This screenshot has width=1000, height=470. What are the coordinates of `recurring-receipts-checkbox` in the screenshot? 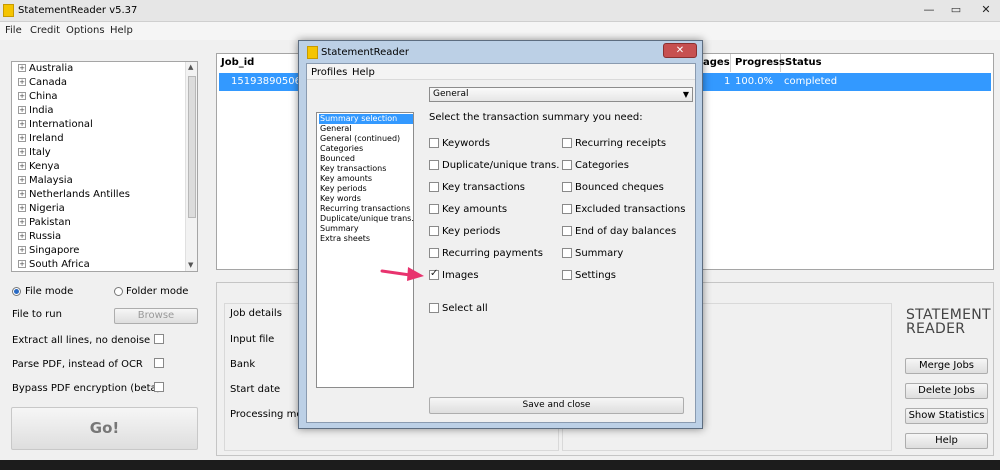 It's located at (567, 143).